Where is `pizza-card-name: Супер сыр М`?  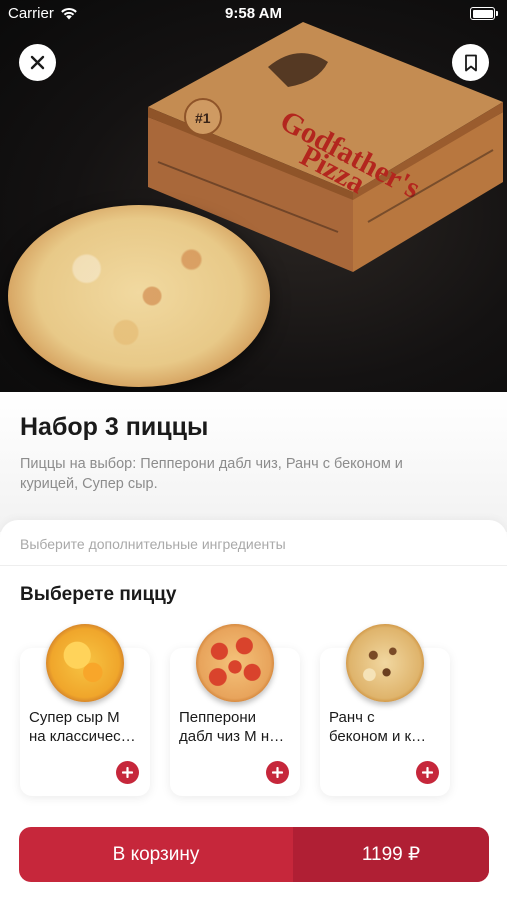
pizza-card-name: Супер сыр М is located at coordinates (74, 717).